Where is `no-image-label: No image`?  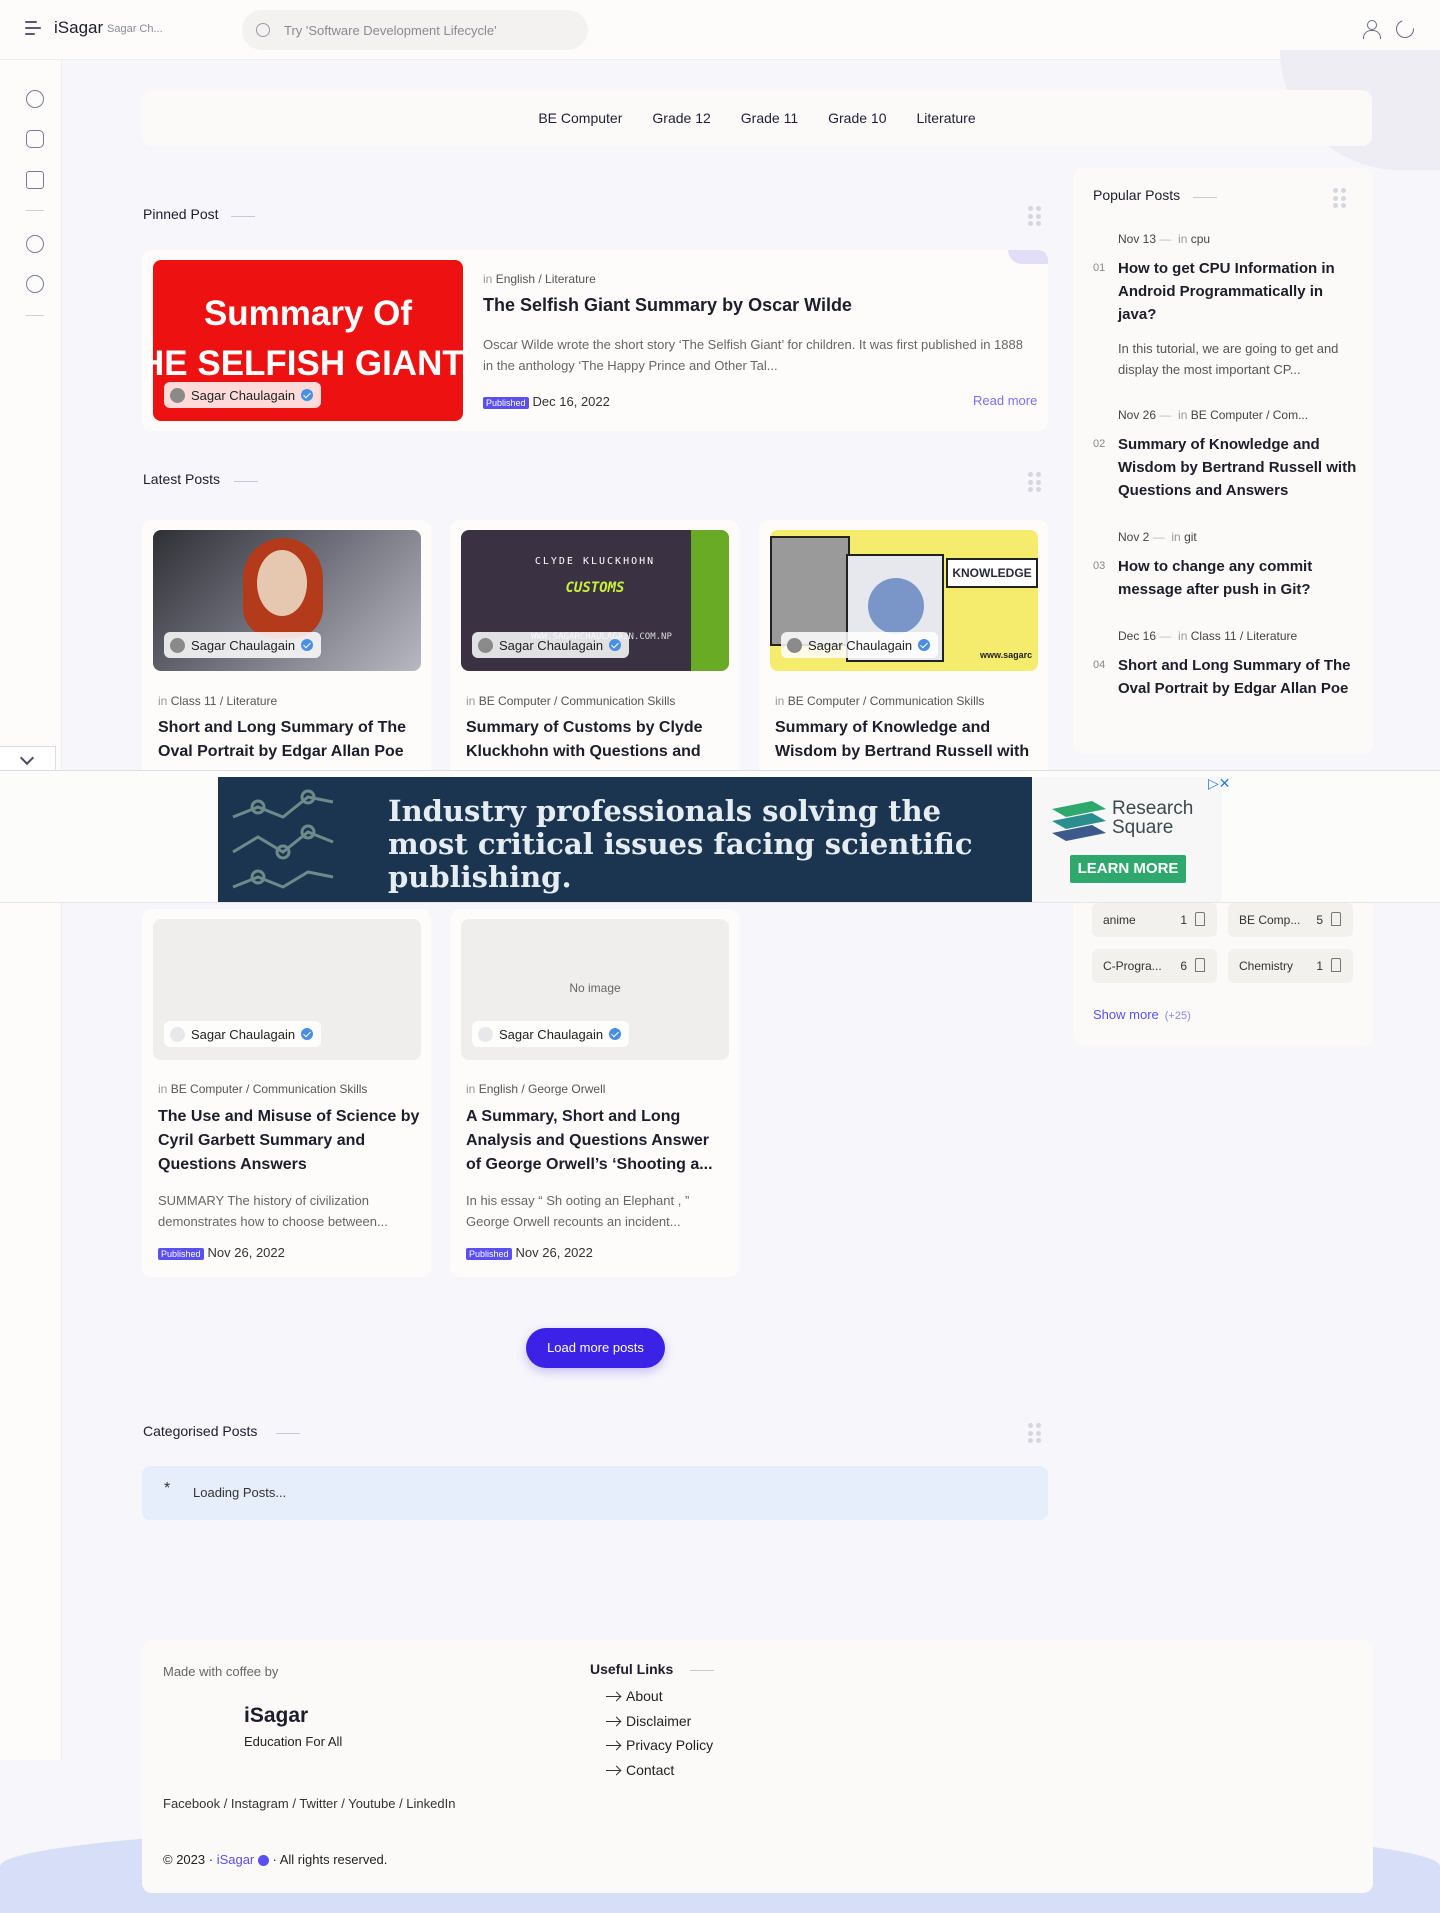
no-image-label: No image is located at coordinates (595, 988).